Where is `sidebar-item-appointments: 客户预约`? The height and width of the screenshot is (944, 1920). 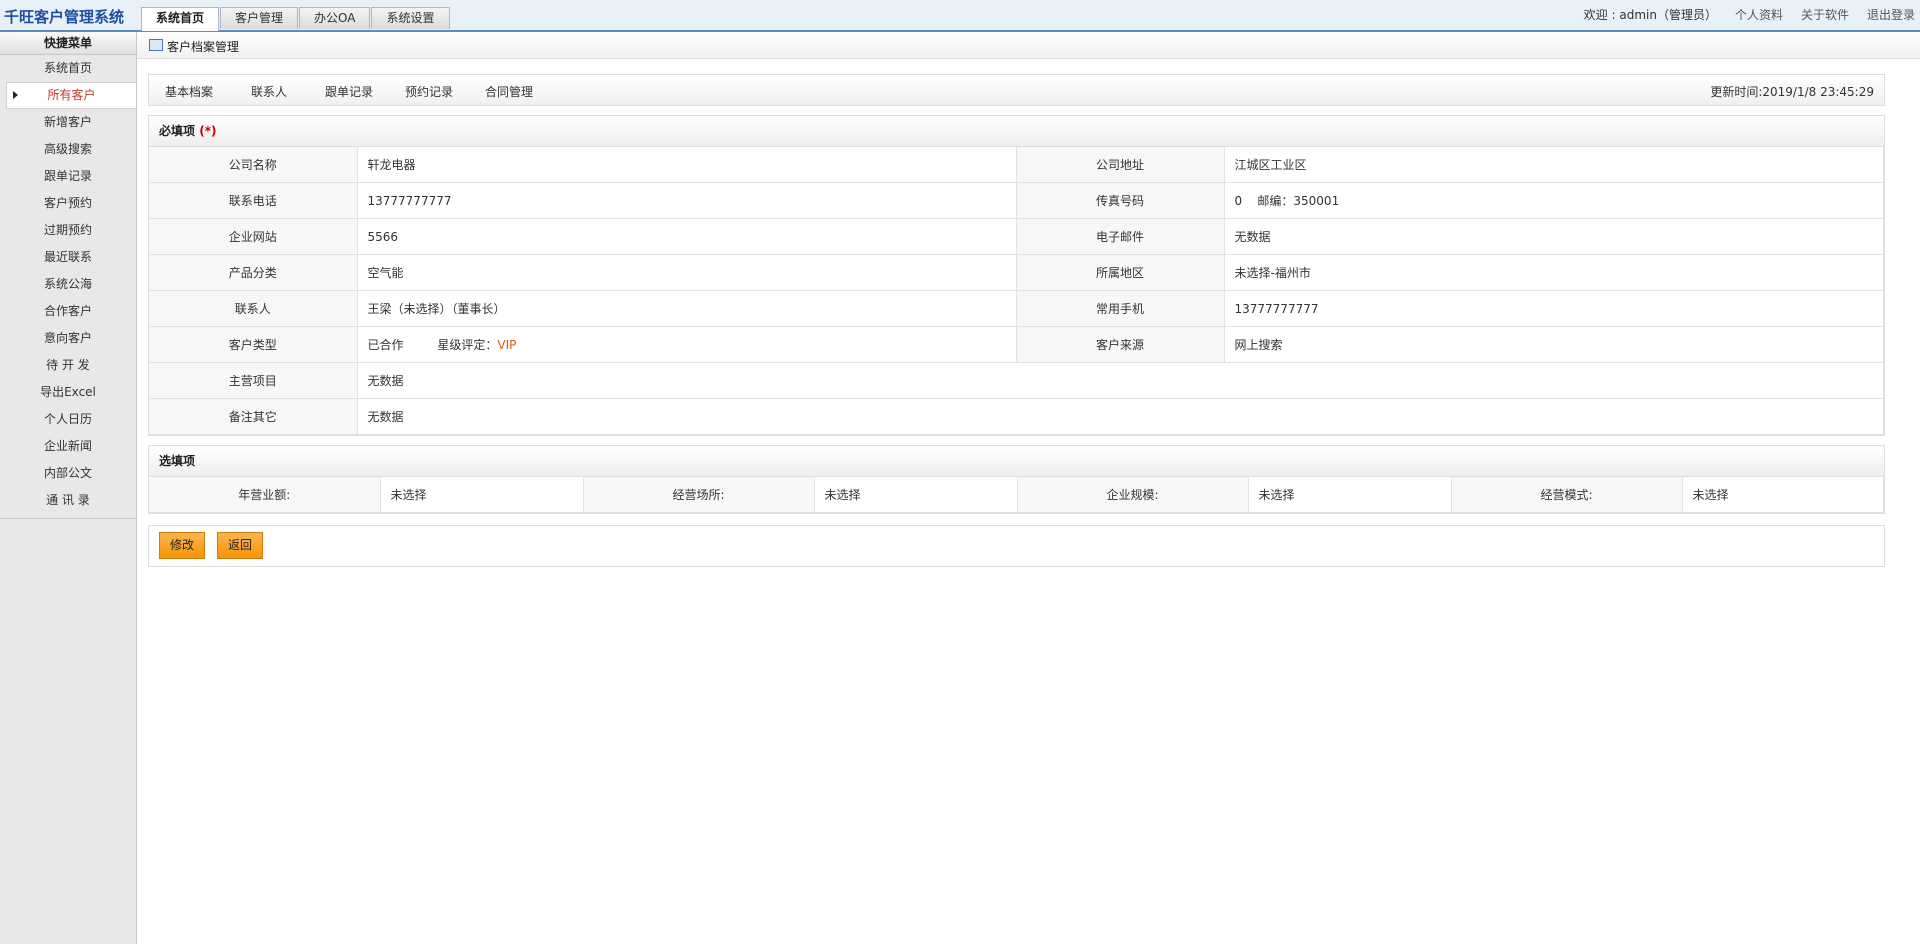 sidebar-item-appointments: 客户预约 is located at coordinates (68, 203).